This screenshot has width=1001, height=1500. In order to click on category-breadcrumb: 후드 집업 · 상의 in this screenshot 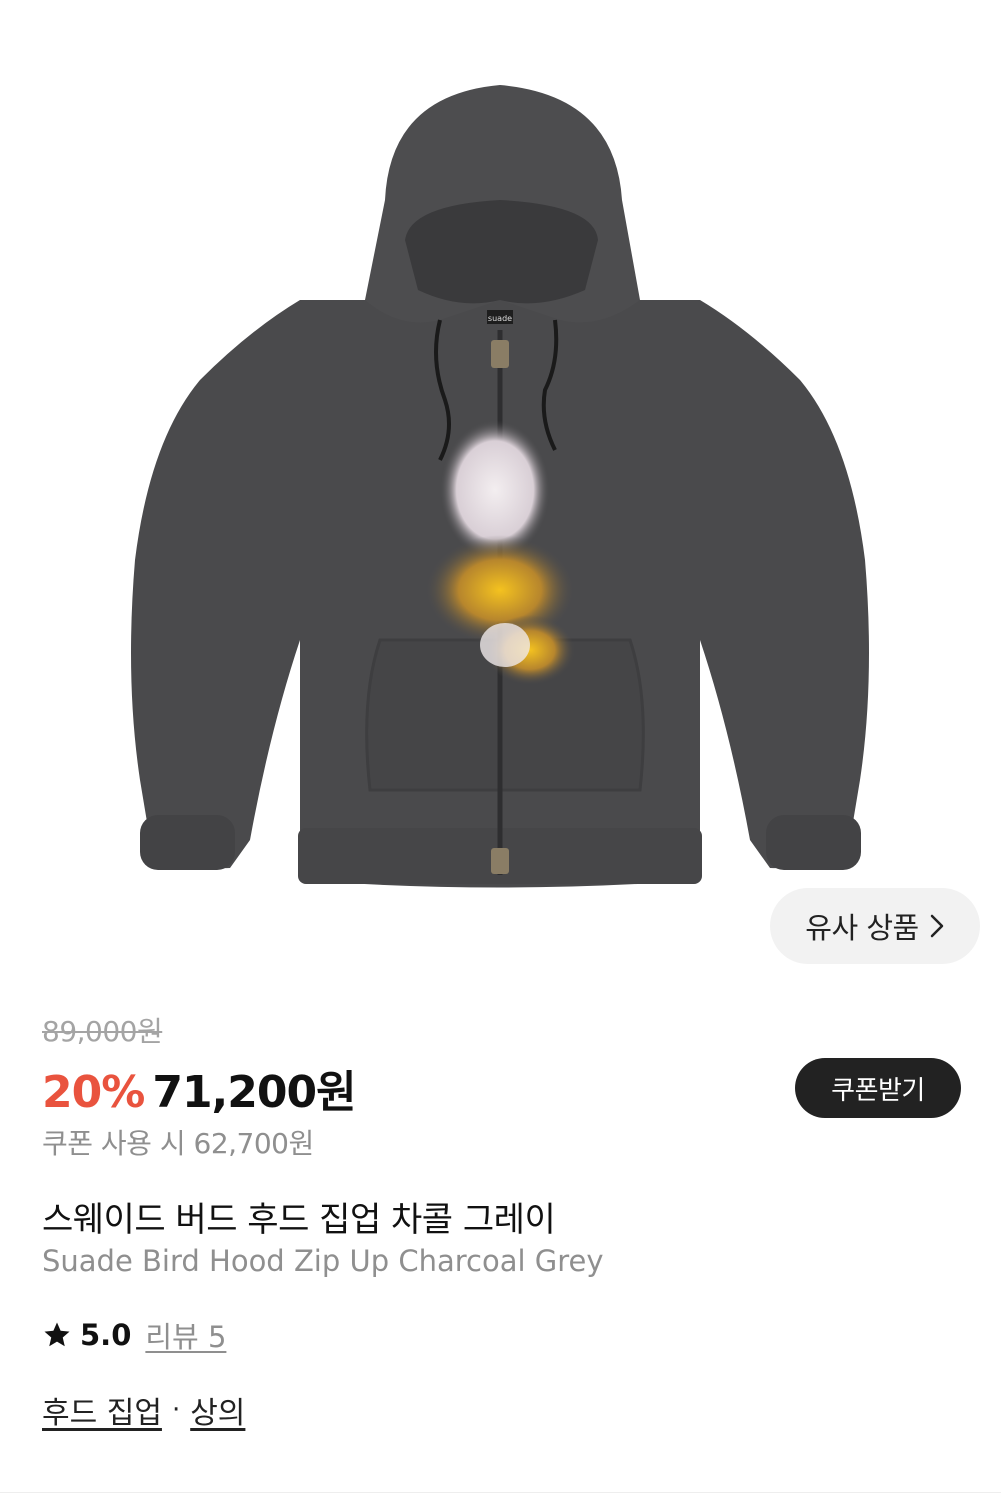, I will do `click(143, 1410)`.